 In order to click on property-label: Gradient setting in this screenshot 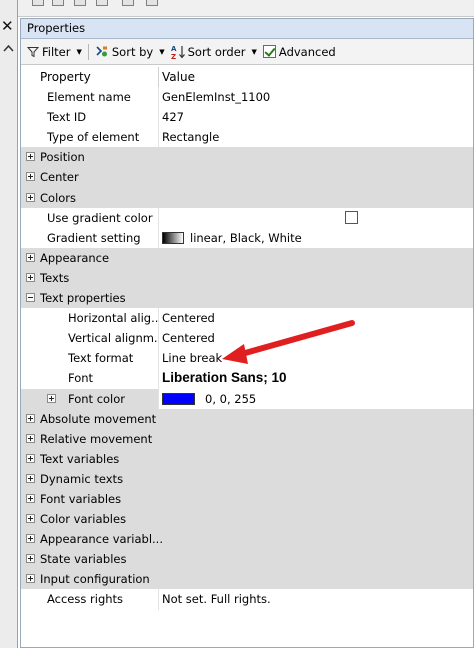, I will do `click(94, 237)`.